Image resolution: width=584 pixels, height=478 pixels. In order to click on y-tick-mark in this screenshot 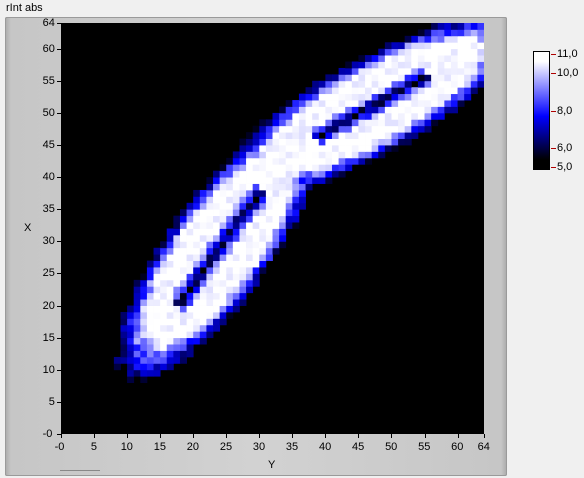, I will do `click(59, 242)`.